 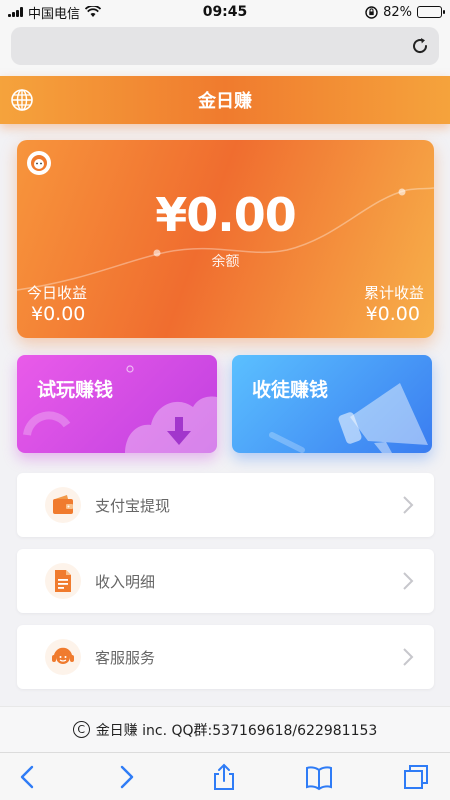 I want to click on wallet-icon, so click(x=63, y=505).